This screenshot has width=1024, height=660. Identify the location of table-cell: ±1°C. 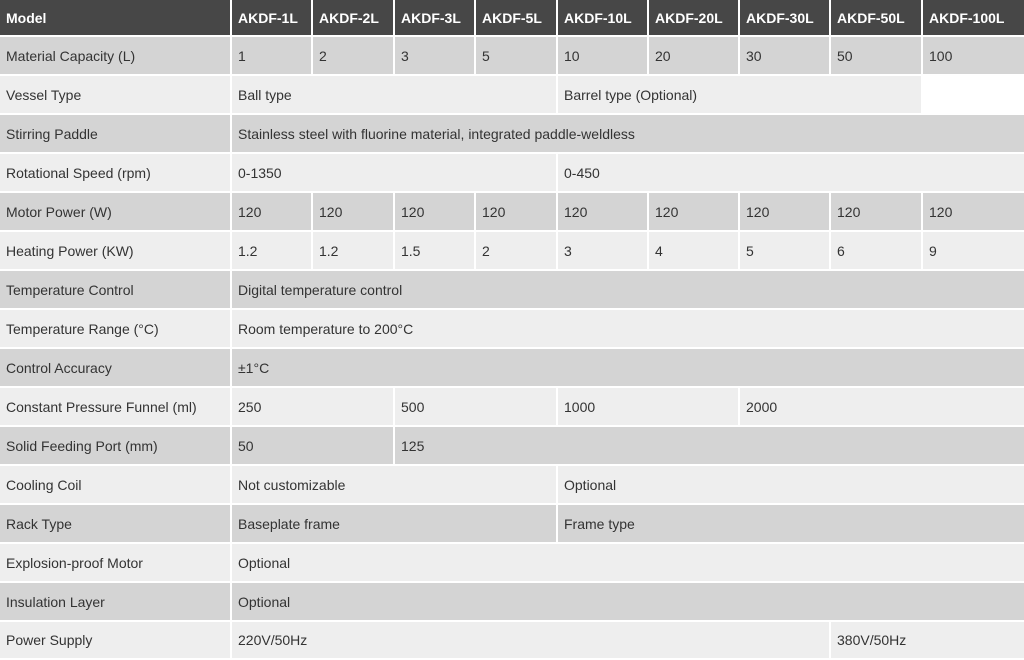
(628, 368).